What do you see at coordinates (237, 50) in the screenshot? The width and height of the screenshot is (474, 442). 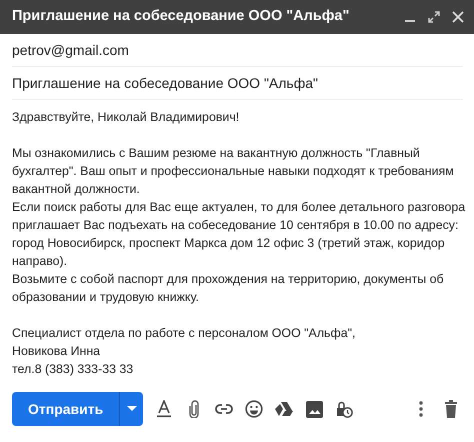 I see `recipient-field: petrov@gmail.com` at bounding box center [237, 50].